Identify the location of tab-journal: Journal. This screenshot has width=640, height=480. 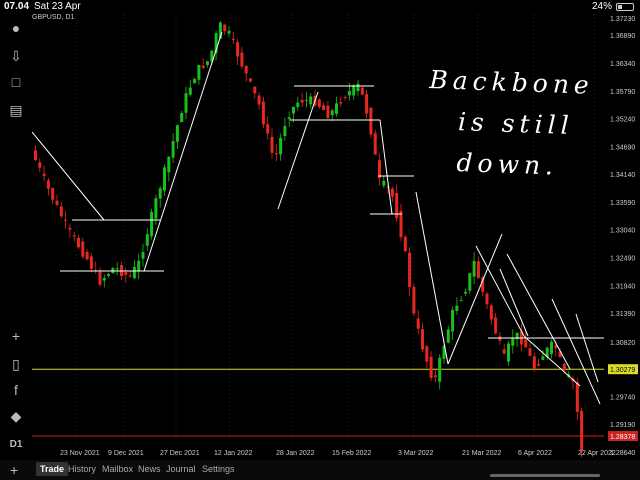
(181, 469).